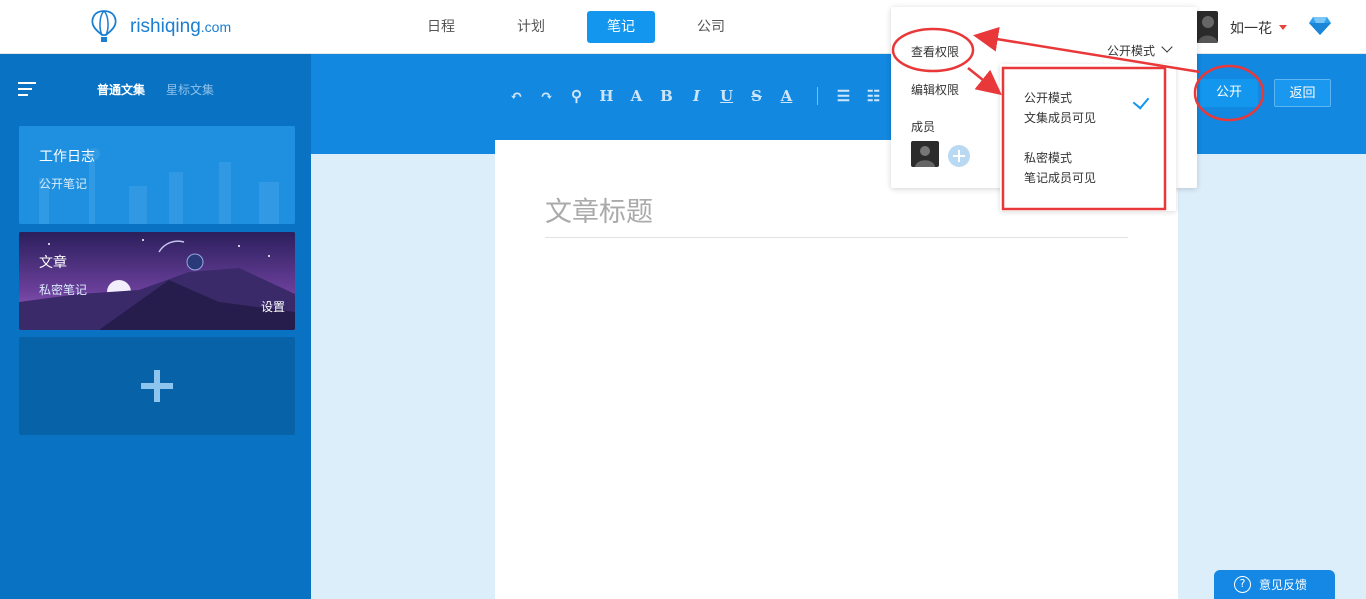 This screenshot has height=599, width=1366. What do you see at coordinates (546, 96) in the screenshot?
I see `redo-icon: ↷` at bounding box center [546, 96].